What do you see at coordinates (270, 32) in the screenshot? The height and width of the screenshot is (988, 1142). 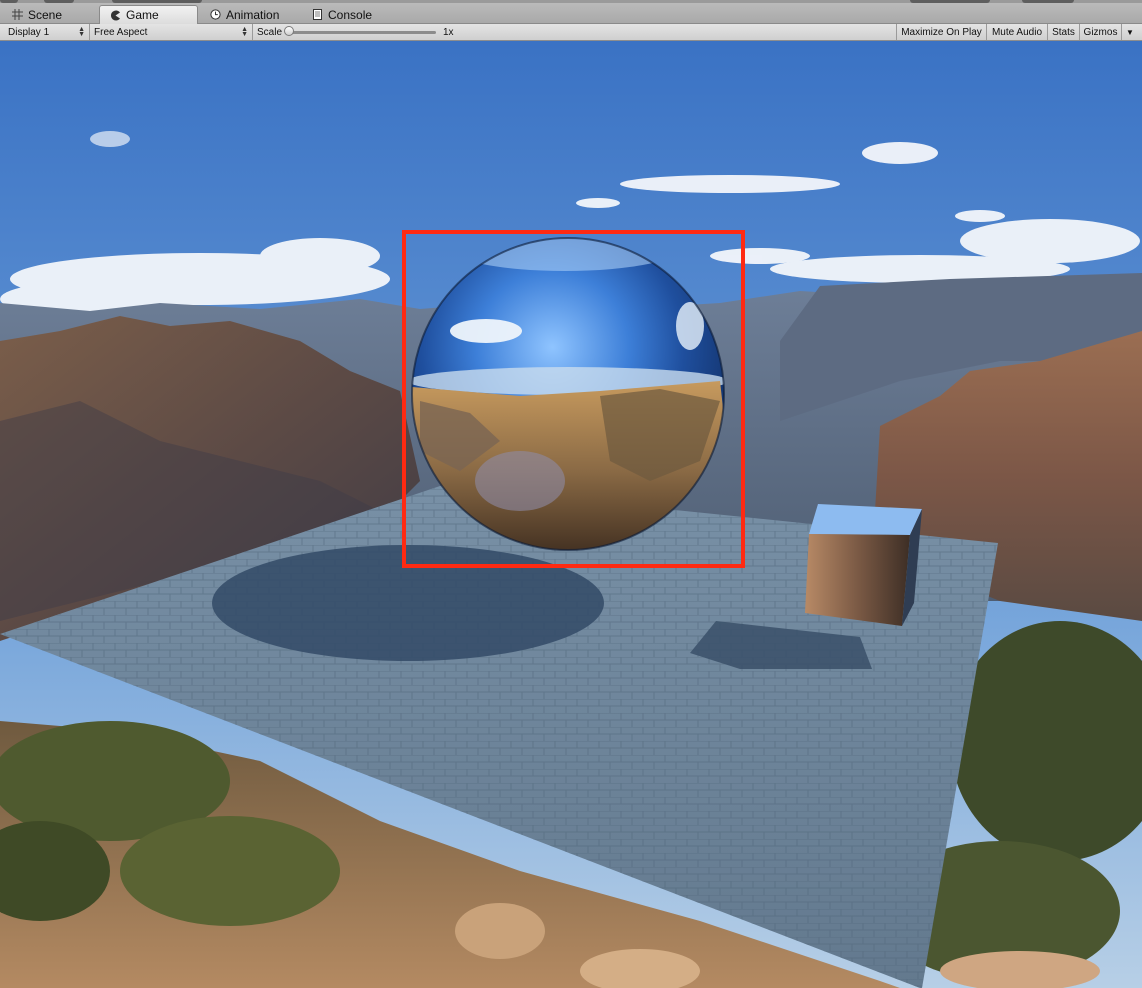 I see `scale-label: Scale` at bounding box center [270, 32].